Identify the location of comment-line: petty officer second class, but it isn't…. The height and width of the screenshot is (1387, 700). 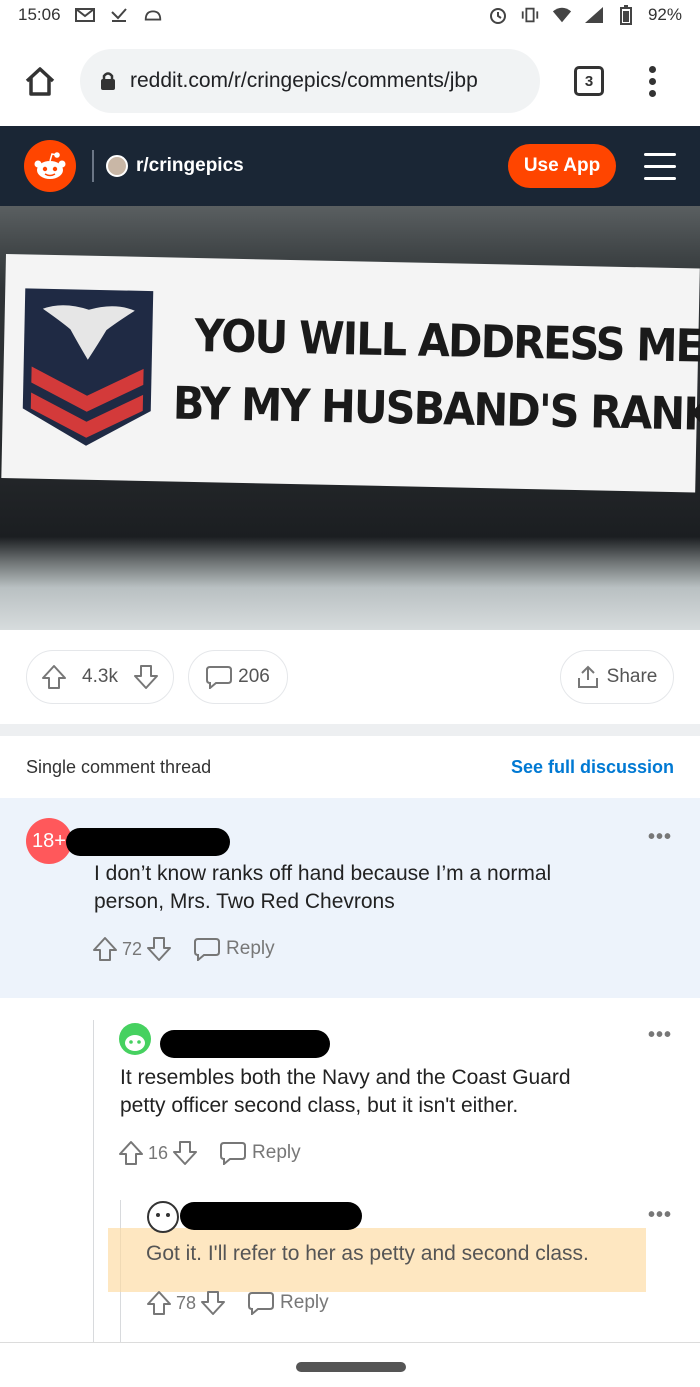
(319, 1105).